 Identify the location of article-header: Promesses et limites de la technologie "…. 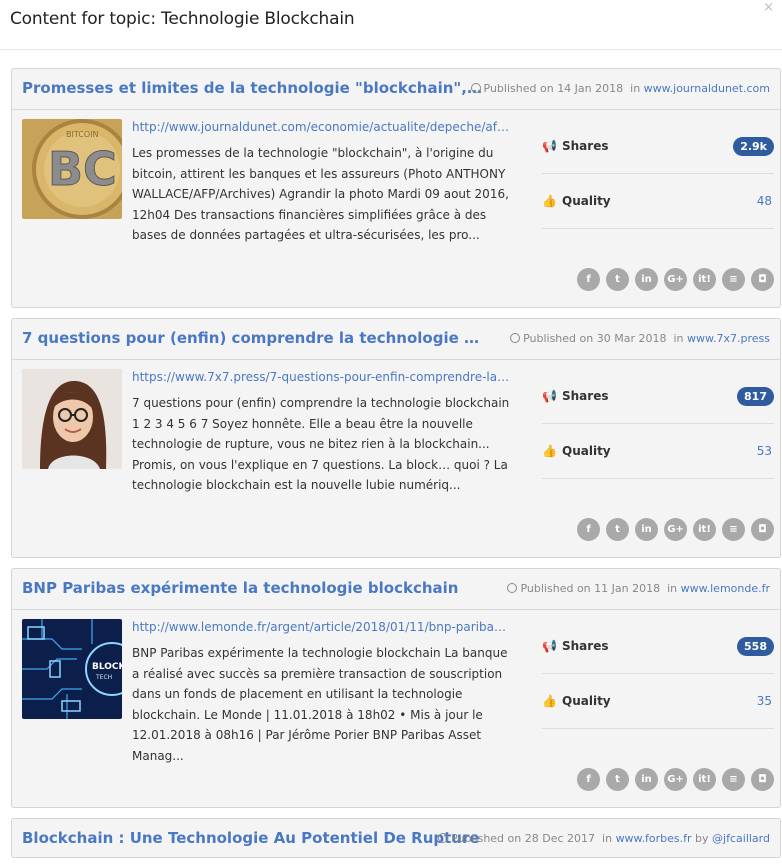
(396, 89).